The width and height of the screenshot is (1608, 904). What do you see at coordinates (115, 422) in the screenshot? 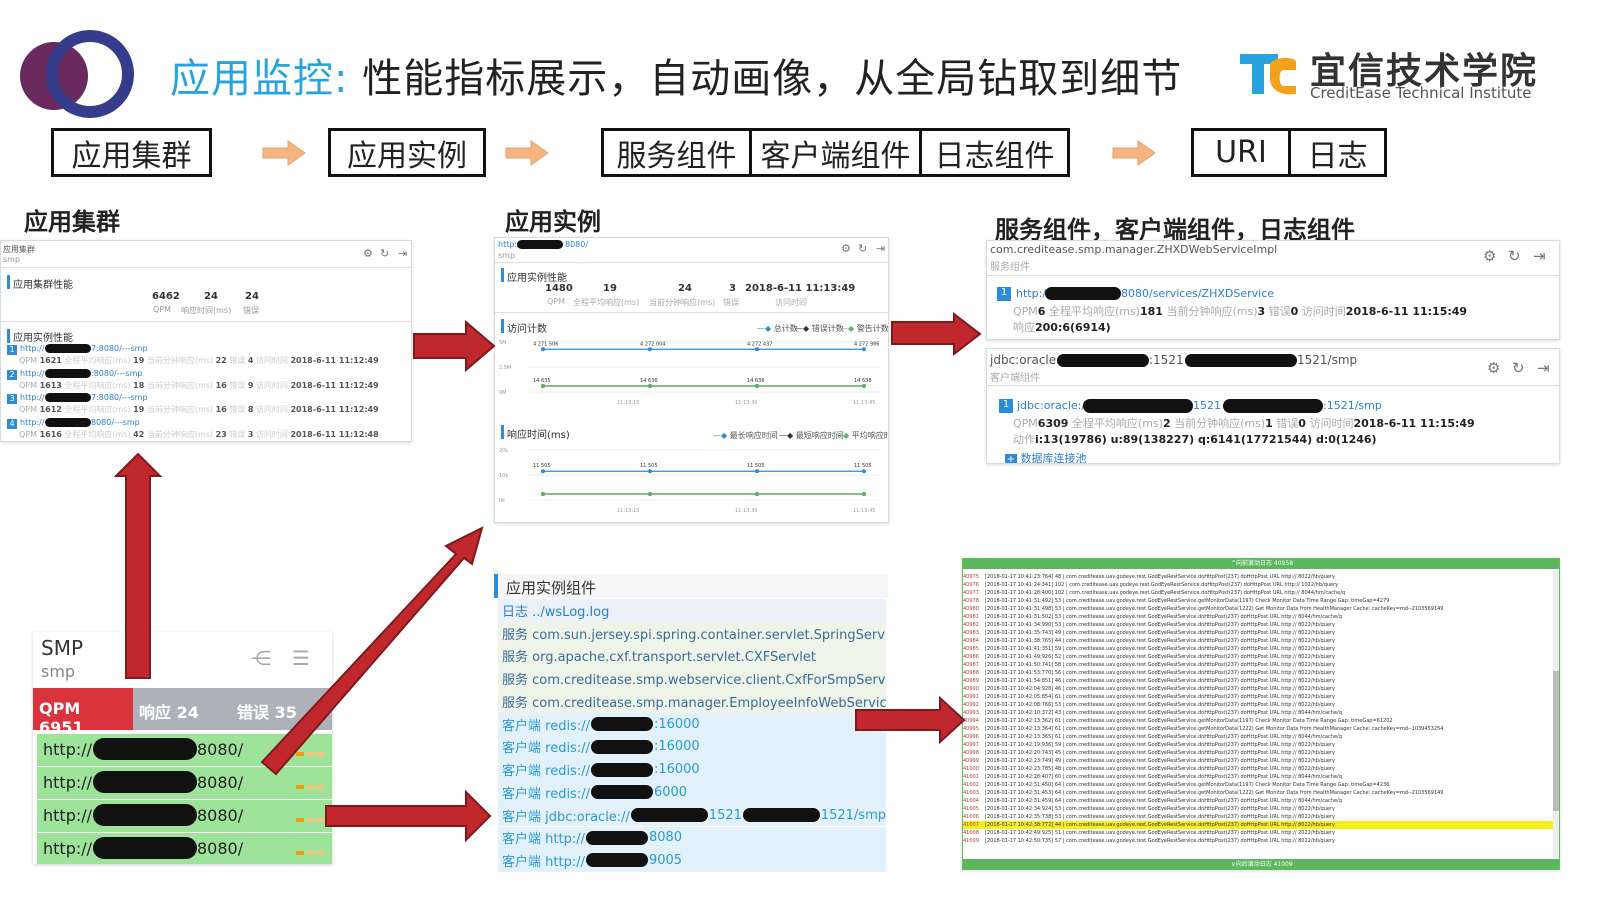
I see `instance-url-b: 8080/---smp` at bounding box center [115, 422].